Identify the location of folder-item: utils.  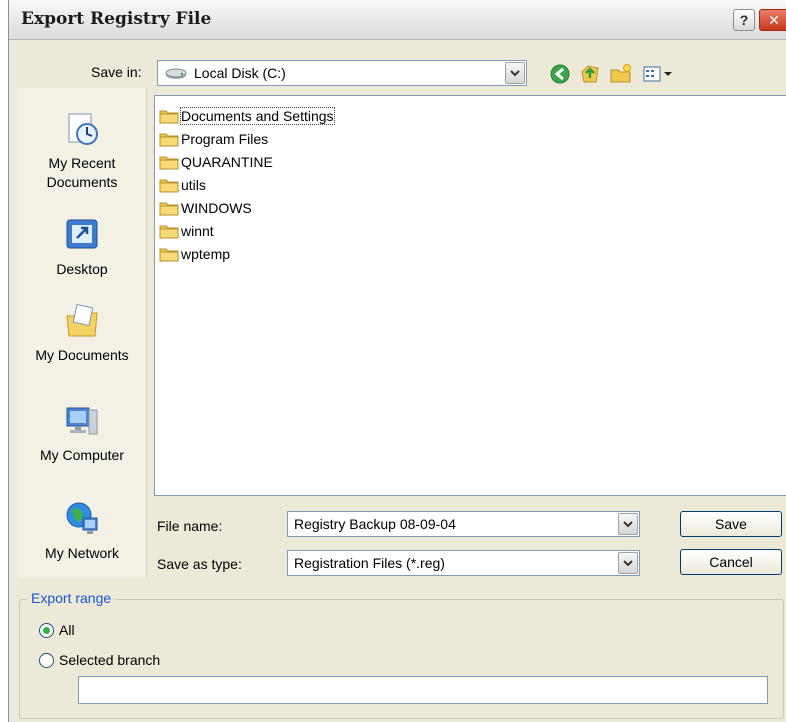
(182, 185).